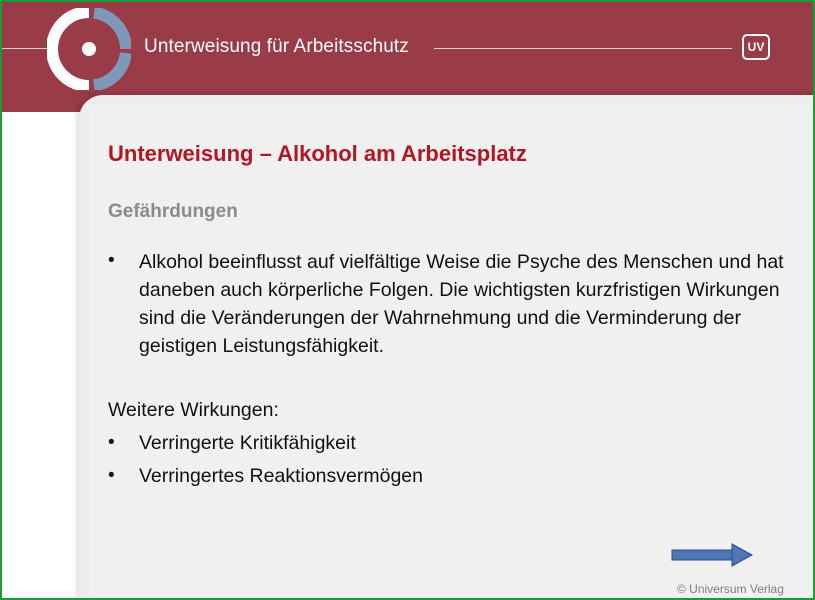  Describe the element at coordinates (583, 48) in the screenshot. I see `banner-rule-right` at that location.